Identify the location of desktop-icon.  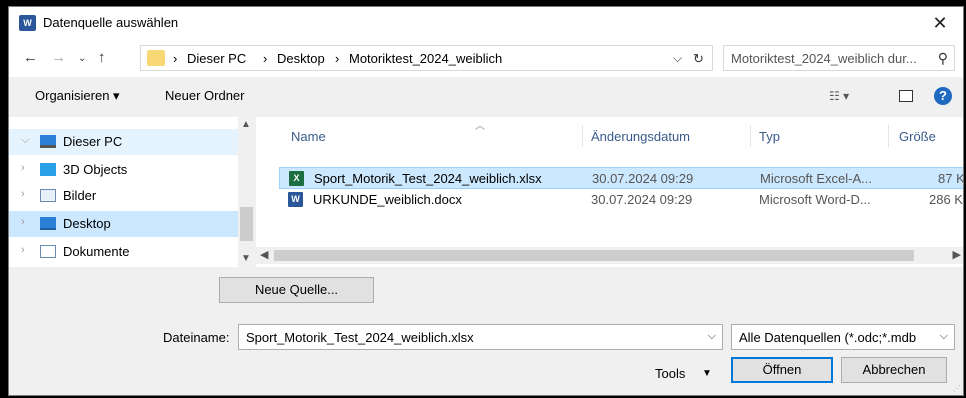
(48, 223).